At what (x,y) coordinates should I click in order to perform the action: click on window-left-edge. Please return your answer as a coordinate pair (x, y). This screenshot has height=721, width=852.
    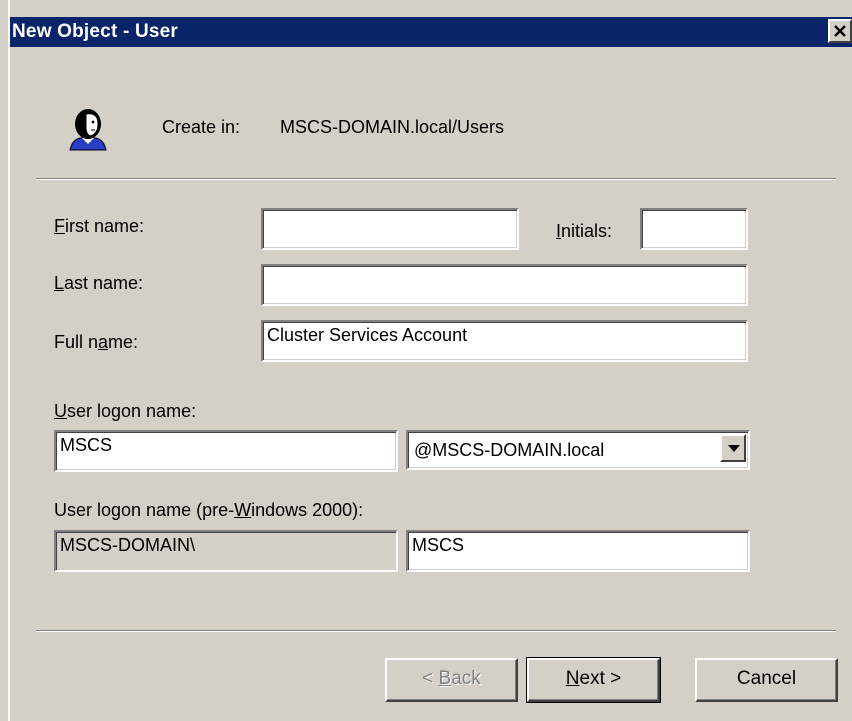
    Looking at the image, I should click on (9, 360).